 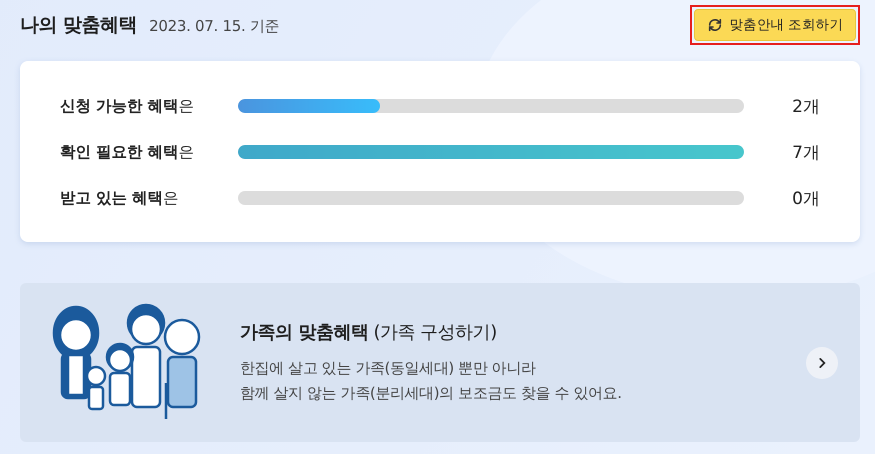 I want to click on benefit-label: 확인 필요한 혜택은, so click(x=127, y=152).